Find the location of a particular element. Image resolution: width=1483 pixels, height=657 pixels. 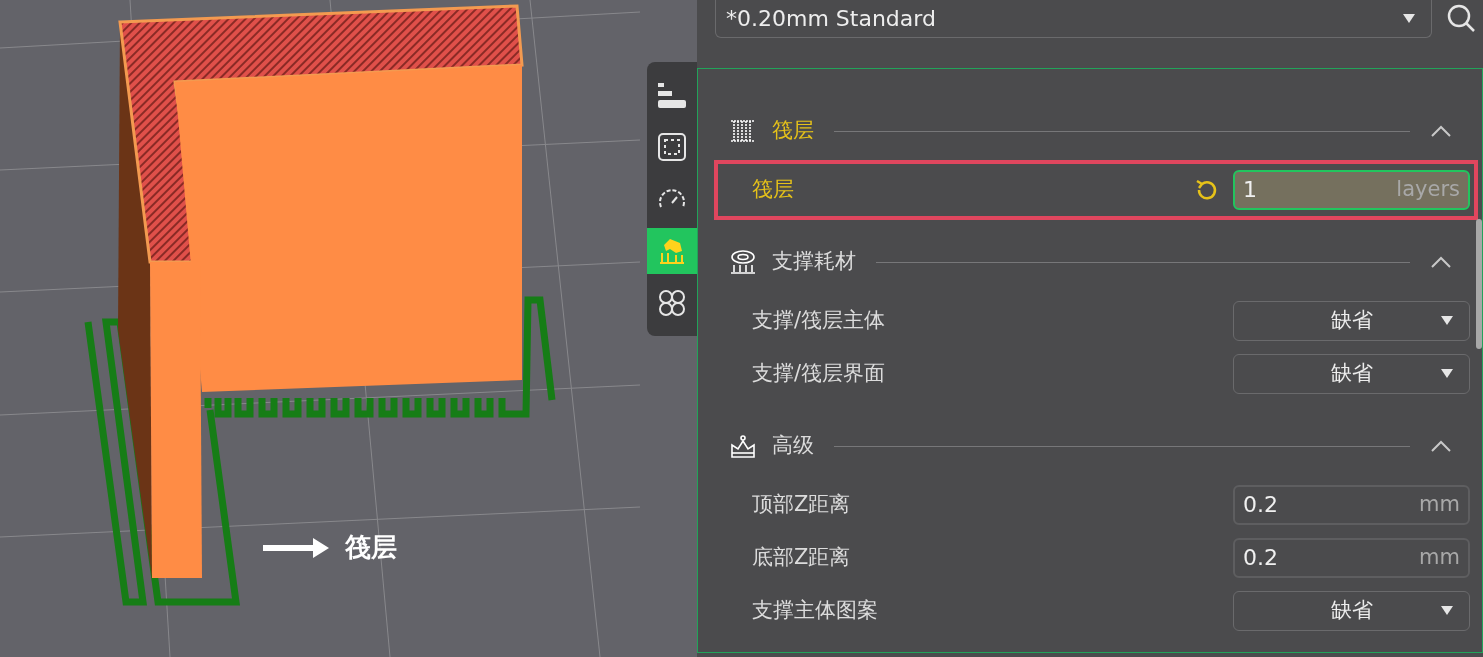

section-title: 高级 is located at coordinates (793, 446).